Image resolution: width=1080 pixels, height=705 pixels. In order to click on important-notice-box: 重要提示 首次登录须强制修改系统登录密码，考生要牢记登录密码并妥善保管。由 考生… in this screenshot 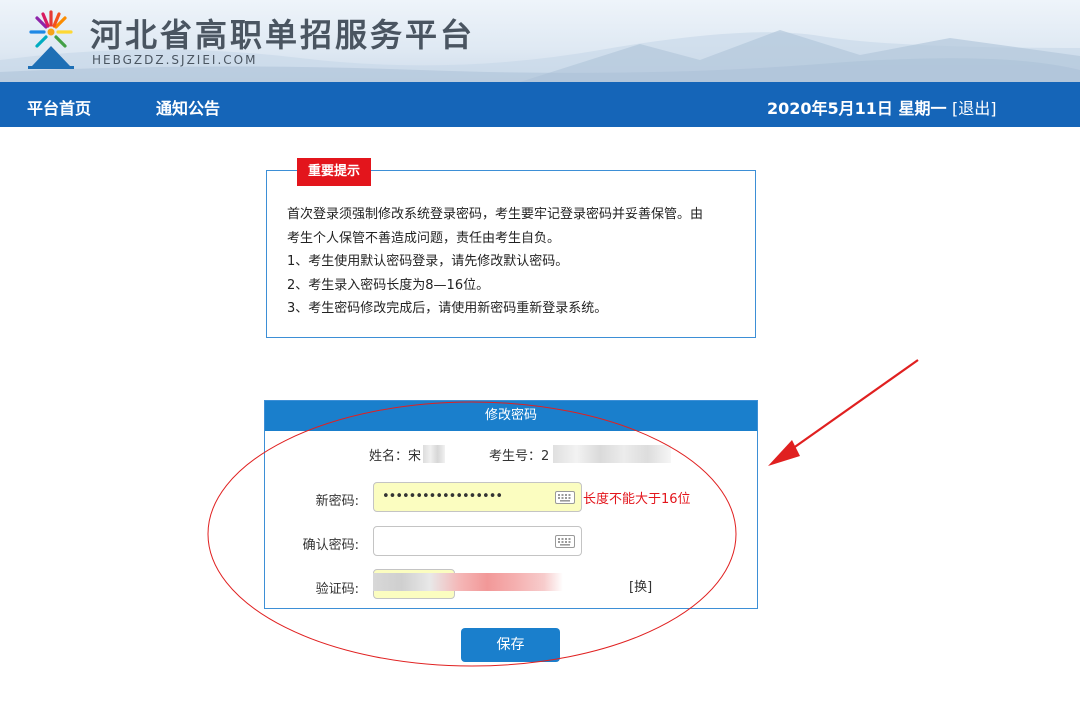, I will do `click(511, 248)`.